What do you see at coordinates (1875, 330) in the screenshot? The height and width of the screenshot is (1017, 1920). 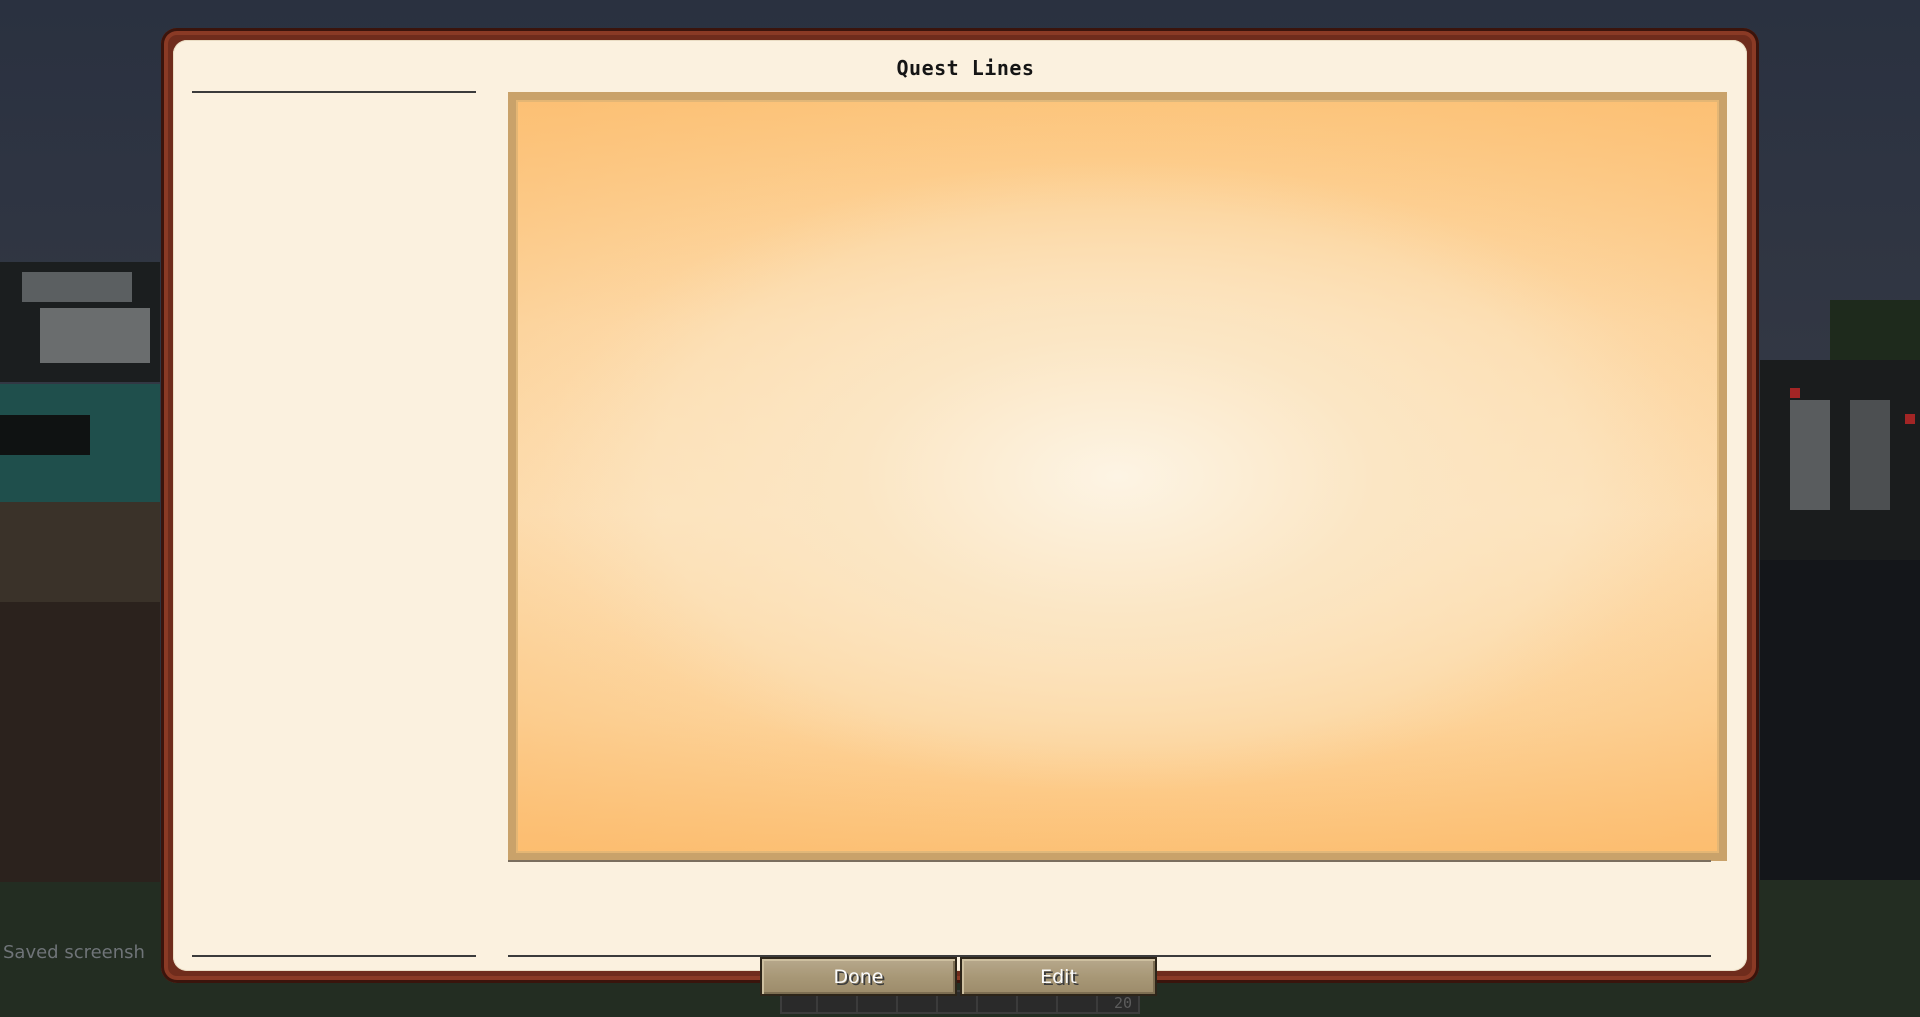 I see `tree-leaves` at bounding box center [1875, 330].